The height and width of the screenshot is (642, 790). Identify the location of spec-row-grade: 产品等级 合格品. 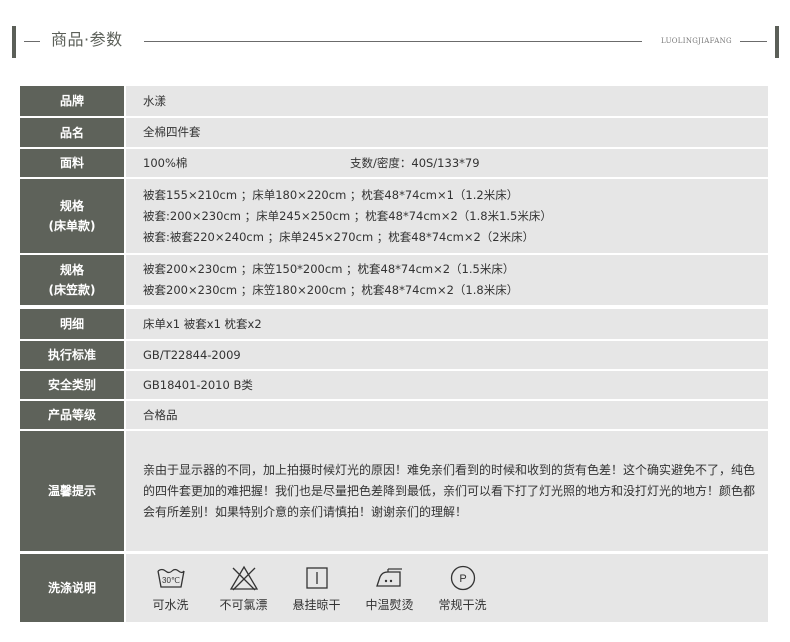
(394, 415).